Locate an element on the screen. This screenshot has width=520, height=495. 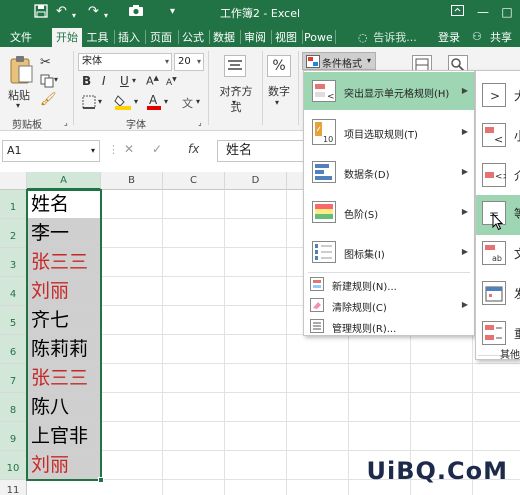
tab-file: 文件 is located at coordinates (21, 37).